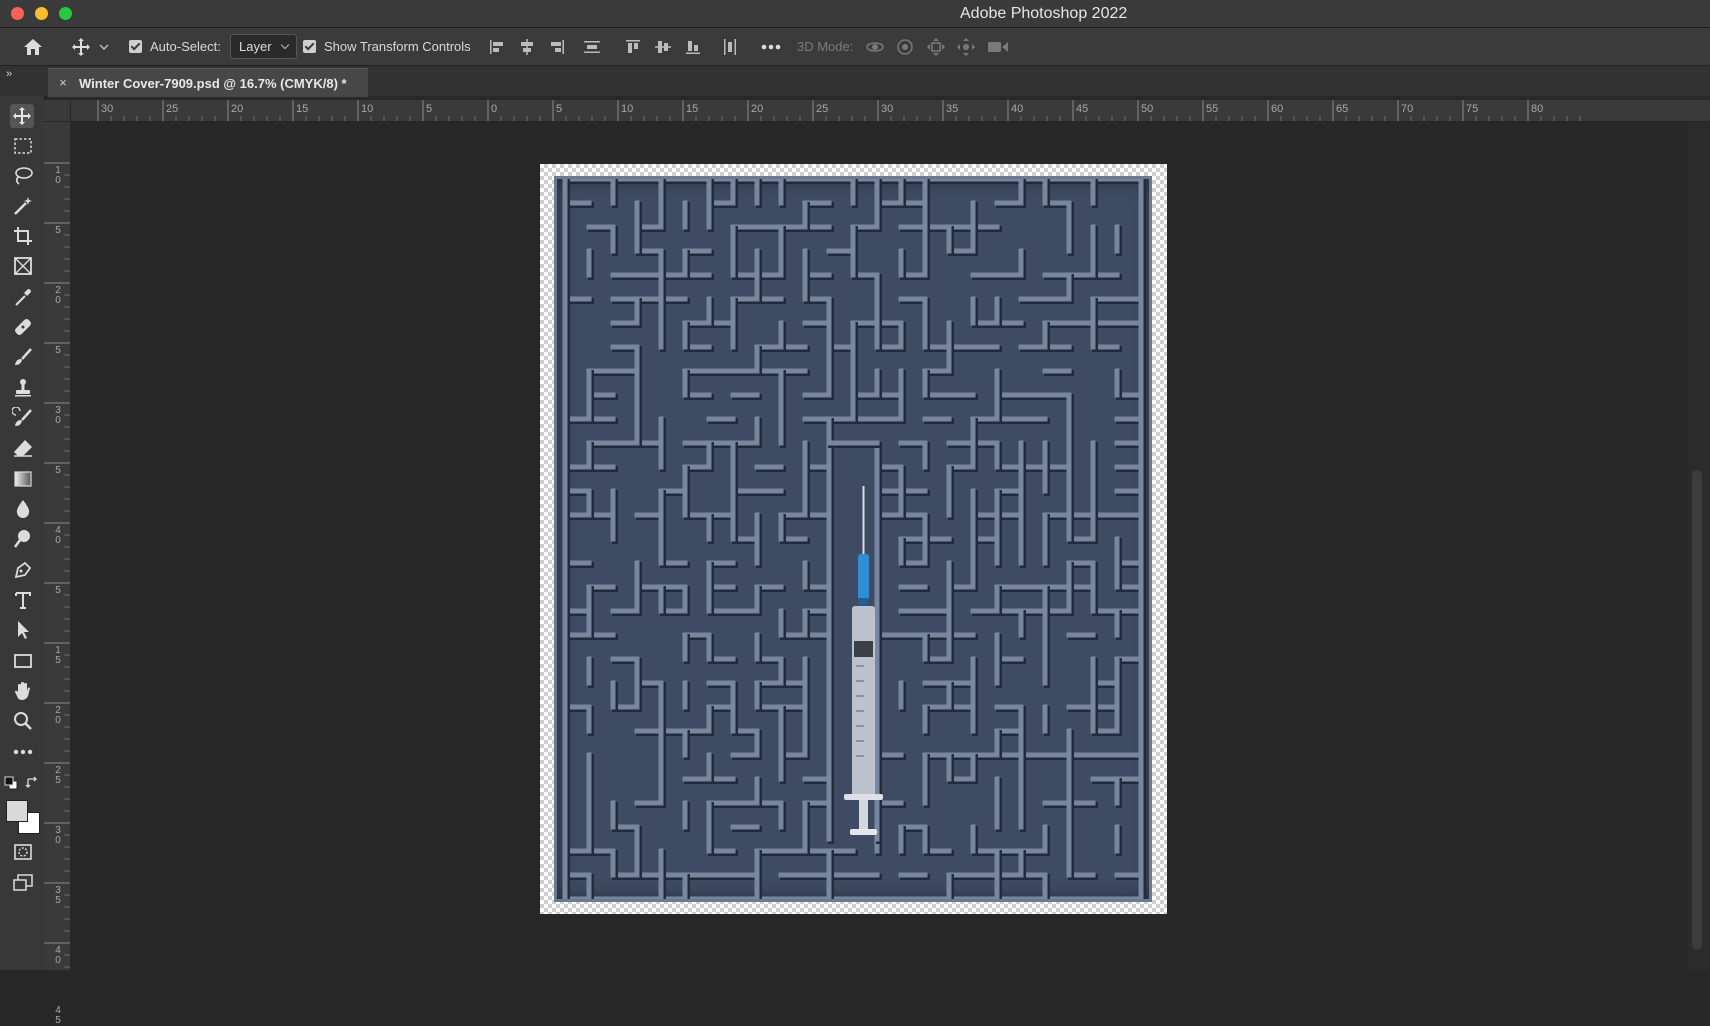  I want to click on clone-stamp-icon, so click(23, 388).